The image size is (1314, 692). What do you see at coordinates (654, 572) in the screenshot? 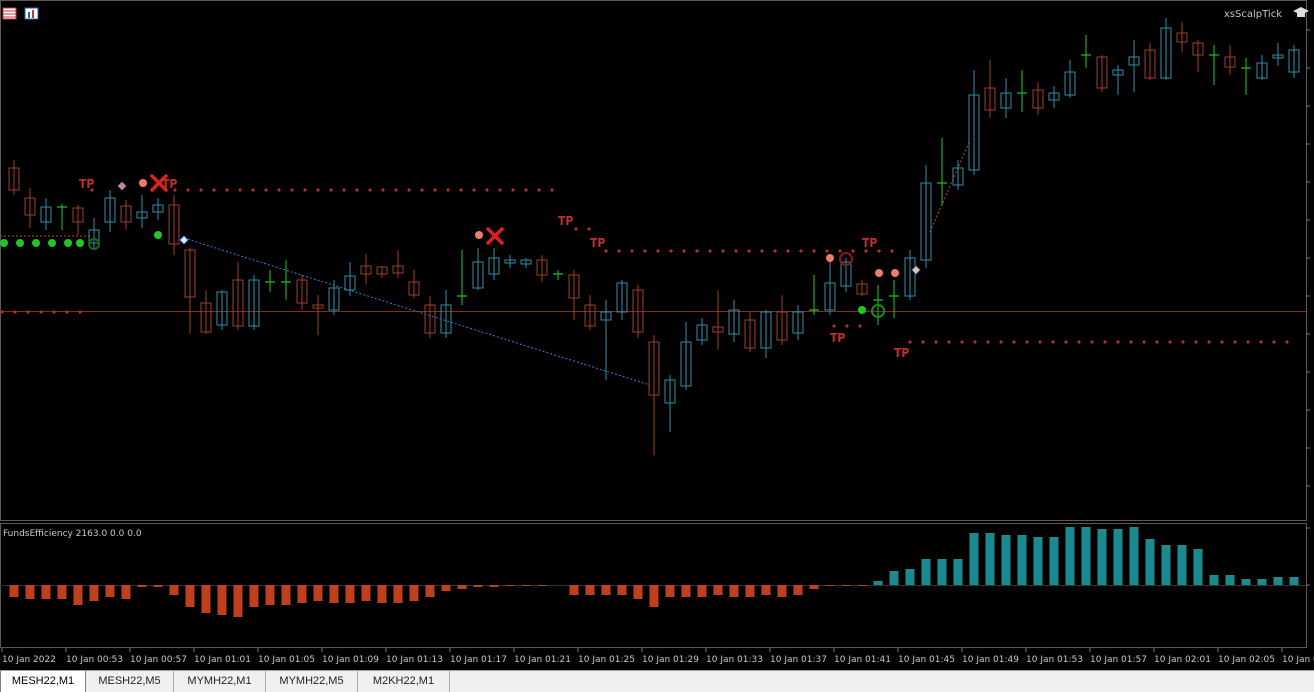
I see `funds-histogram` at bounding box center [654, 572].